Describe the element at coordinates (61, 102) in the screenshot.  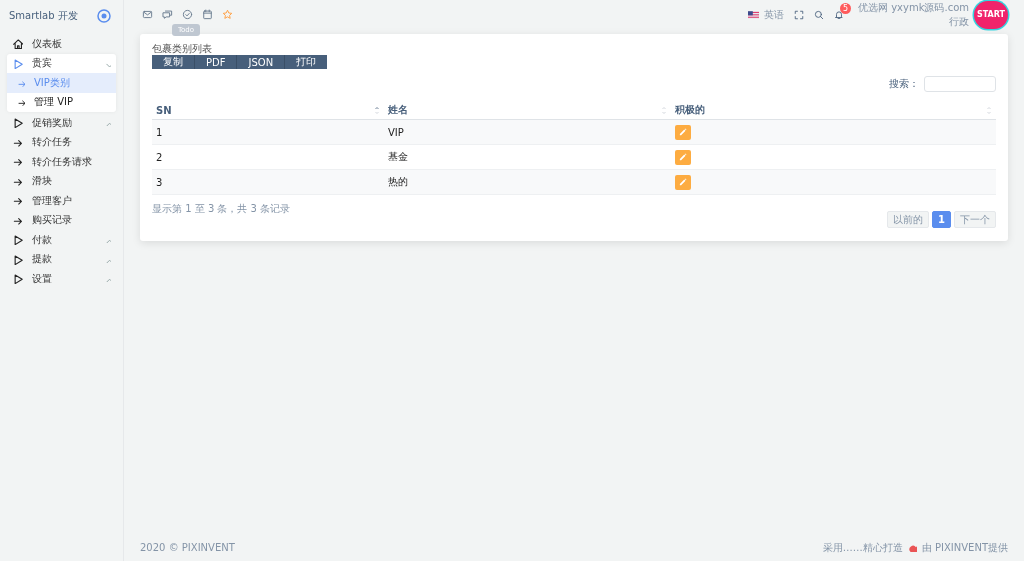
I see `nav-subitem: 管理 VIP` at that location.